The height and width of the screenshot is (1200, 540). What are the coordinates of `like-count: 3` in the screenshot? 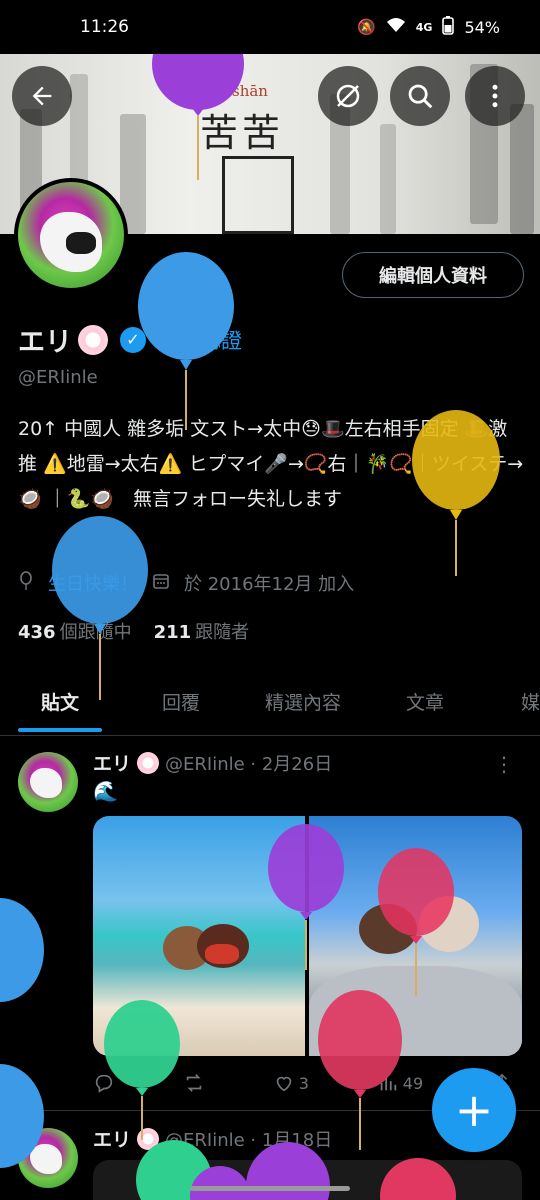 It's located at (303, 1083).